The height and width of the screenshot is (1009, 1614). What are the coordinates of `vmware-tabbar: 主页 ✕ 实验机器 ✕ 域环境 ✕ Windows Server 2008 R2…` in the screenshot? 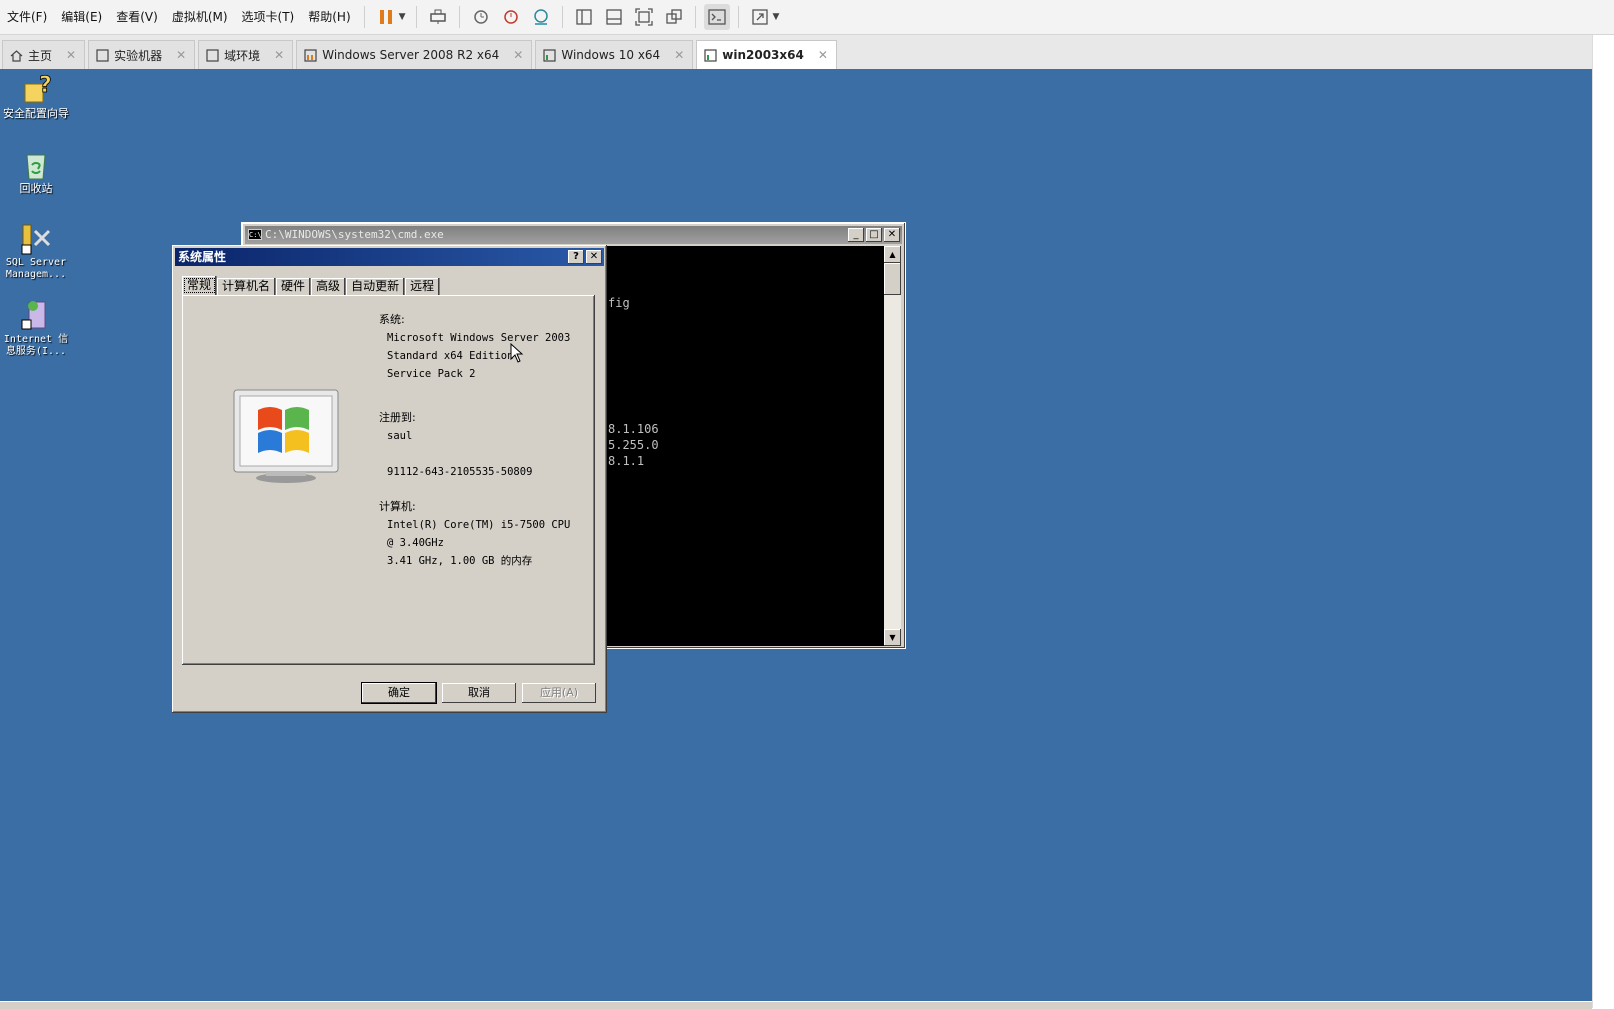 It's located at (797, 52).